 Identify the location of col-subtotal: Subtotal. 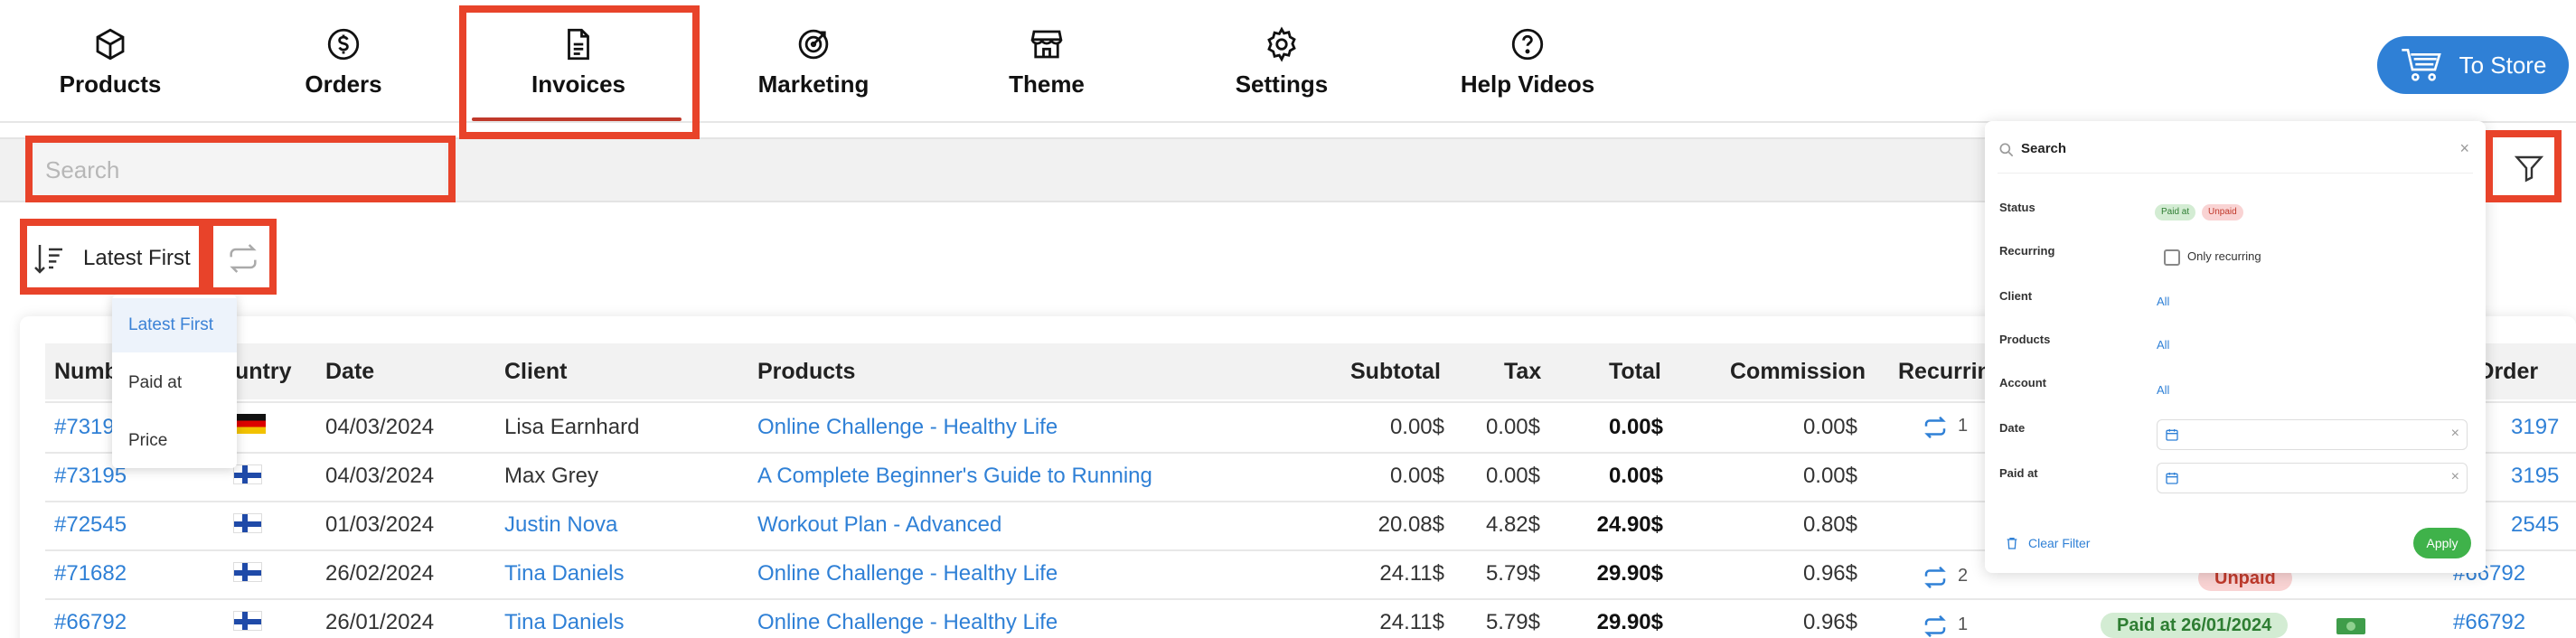
(1396, 371).